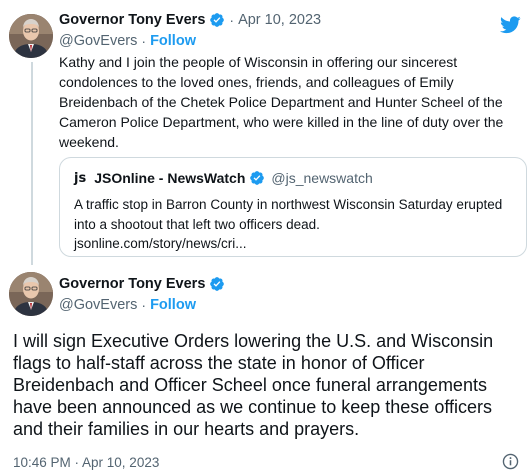  What do you see at coordinates (170, 178) in the screenshot?
I see `quoted-author-name: JSOnline - NewsWatch` at bounding box center [170, 178].